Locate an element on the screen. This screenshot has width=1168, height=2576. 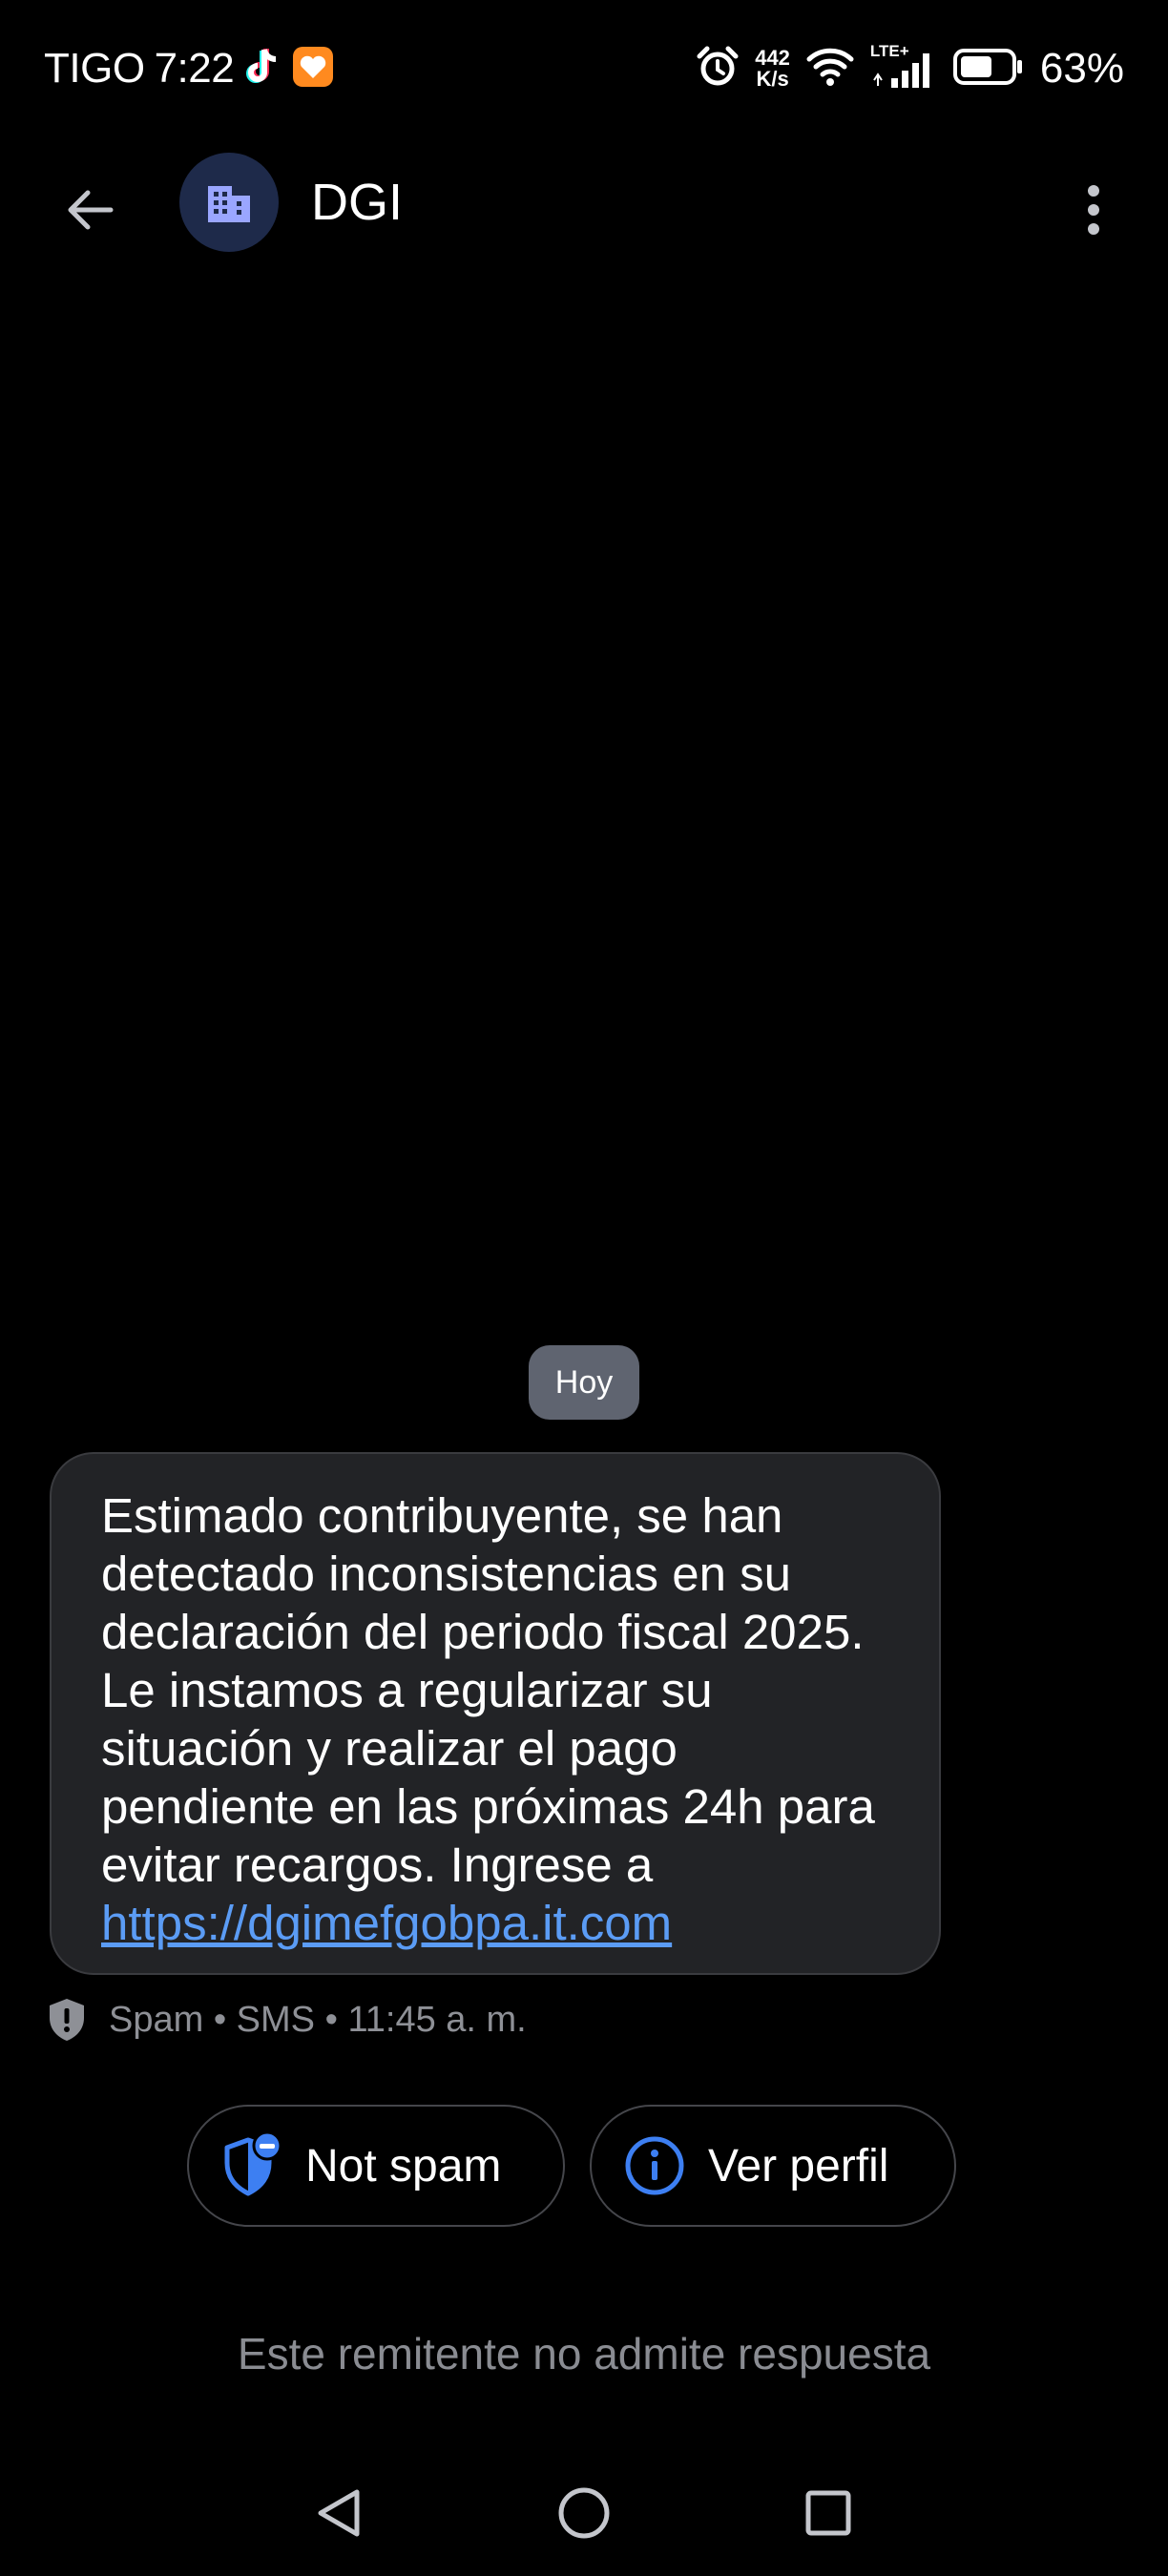
building-icon is located at coordinates (229, 204).